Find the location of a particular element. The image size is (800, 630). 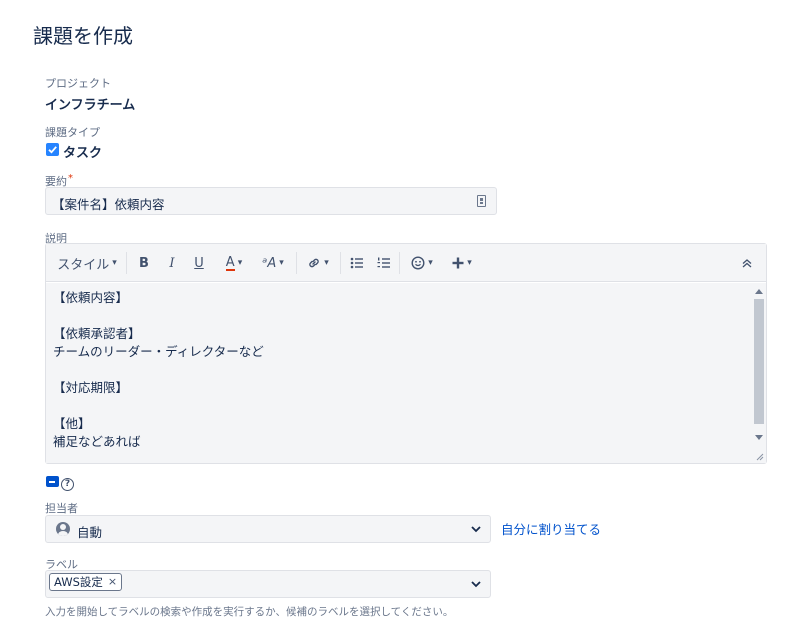

text-color-button: A ▾ is located at coordinates (234, 263).